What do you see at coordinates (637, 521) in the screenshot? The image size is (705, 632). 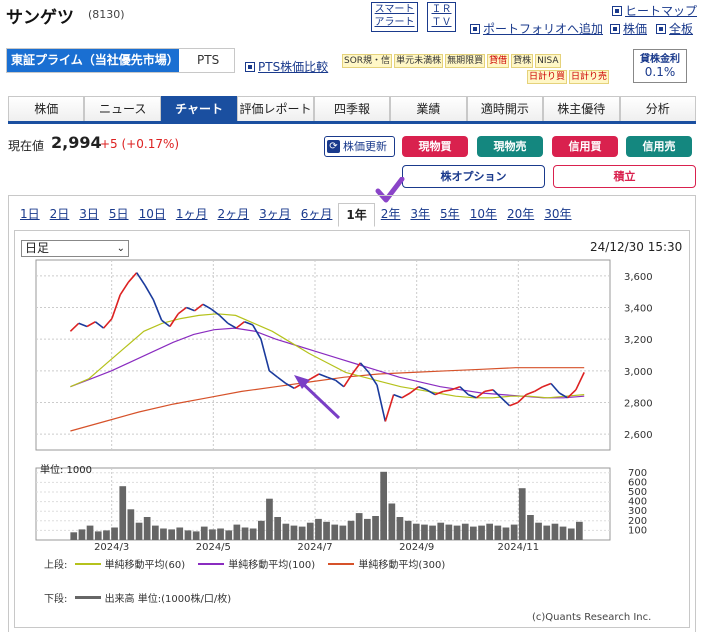 I see `volume-tick-label: 200` at bounding box center [637, 521].